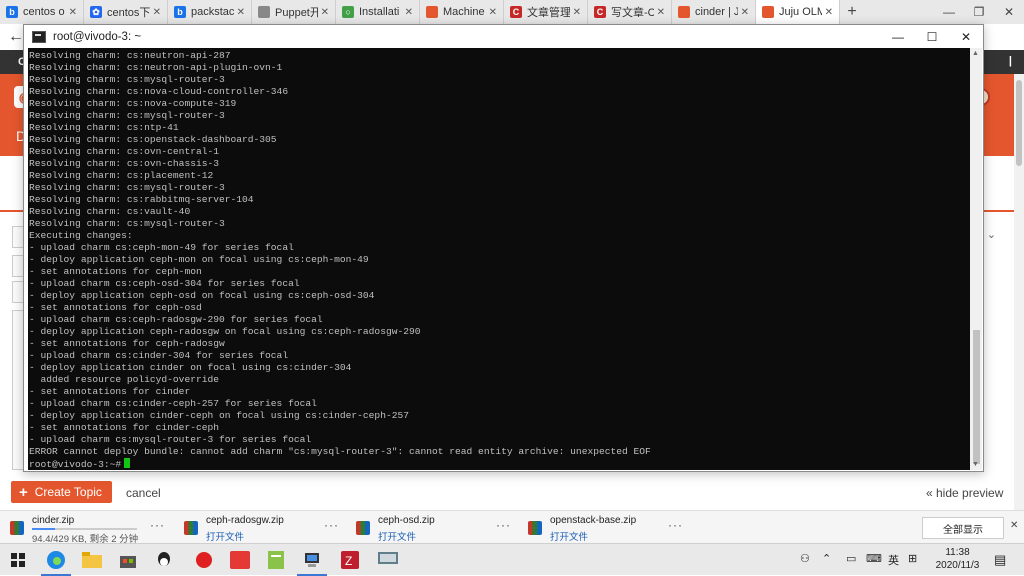 Image resolution: width=1024 pixels, height=576 pixels. I want to click on terminal-scrollbar-thumb, so click(976, 397).